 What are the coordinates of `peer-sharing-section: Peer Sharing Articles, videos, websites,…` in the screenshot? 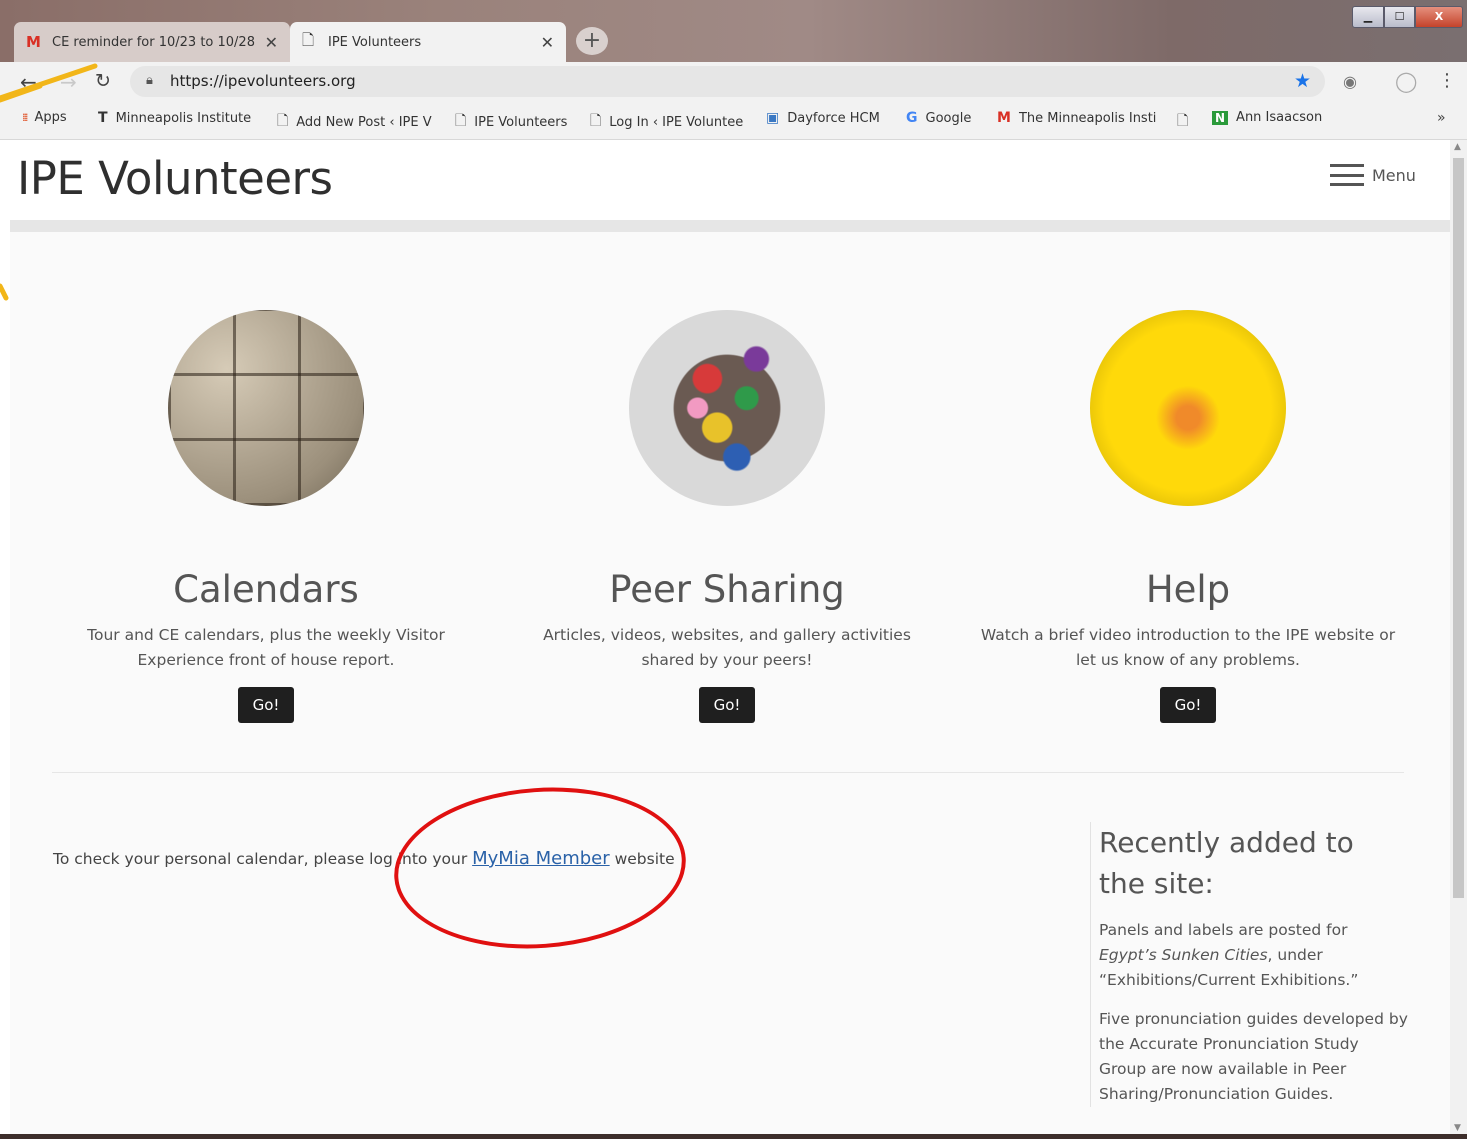 It's located at (727, 516).